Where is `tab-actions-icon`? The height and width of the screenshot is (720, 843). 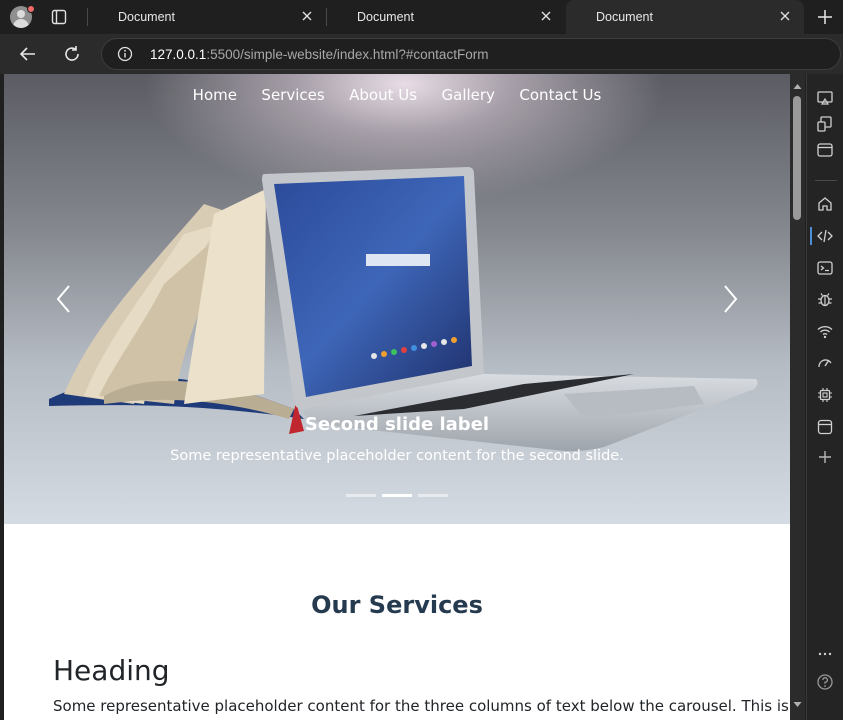 tab-actions-icon is located at coordinates (59, 17).